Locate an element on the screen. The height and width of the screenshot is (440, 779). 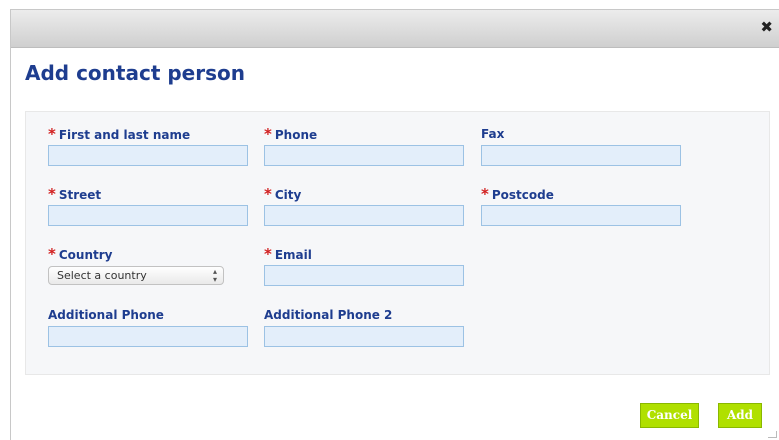
fax-input is located at coordinates (581, 155).